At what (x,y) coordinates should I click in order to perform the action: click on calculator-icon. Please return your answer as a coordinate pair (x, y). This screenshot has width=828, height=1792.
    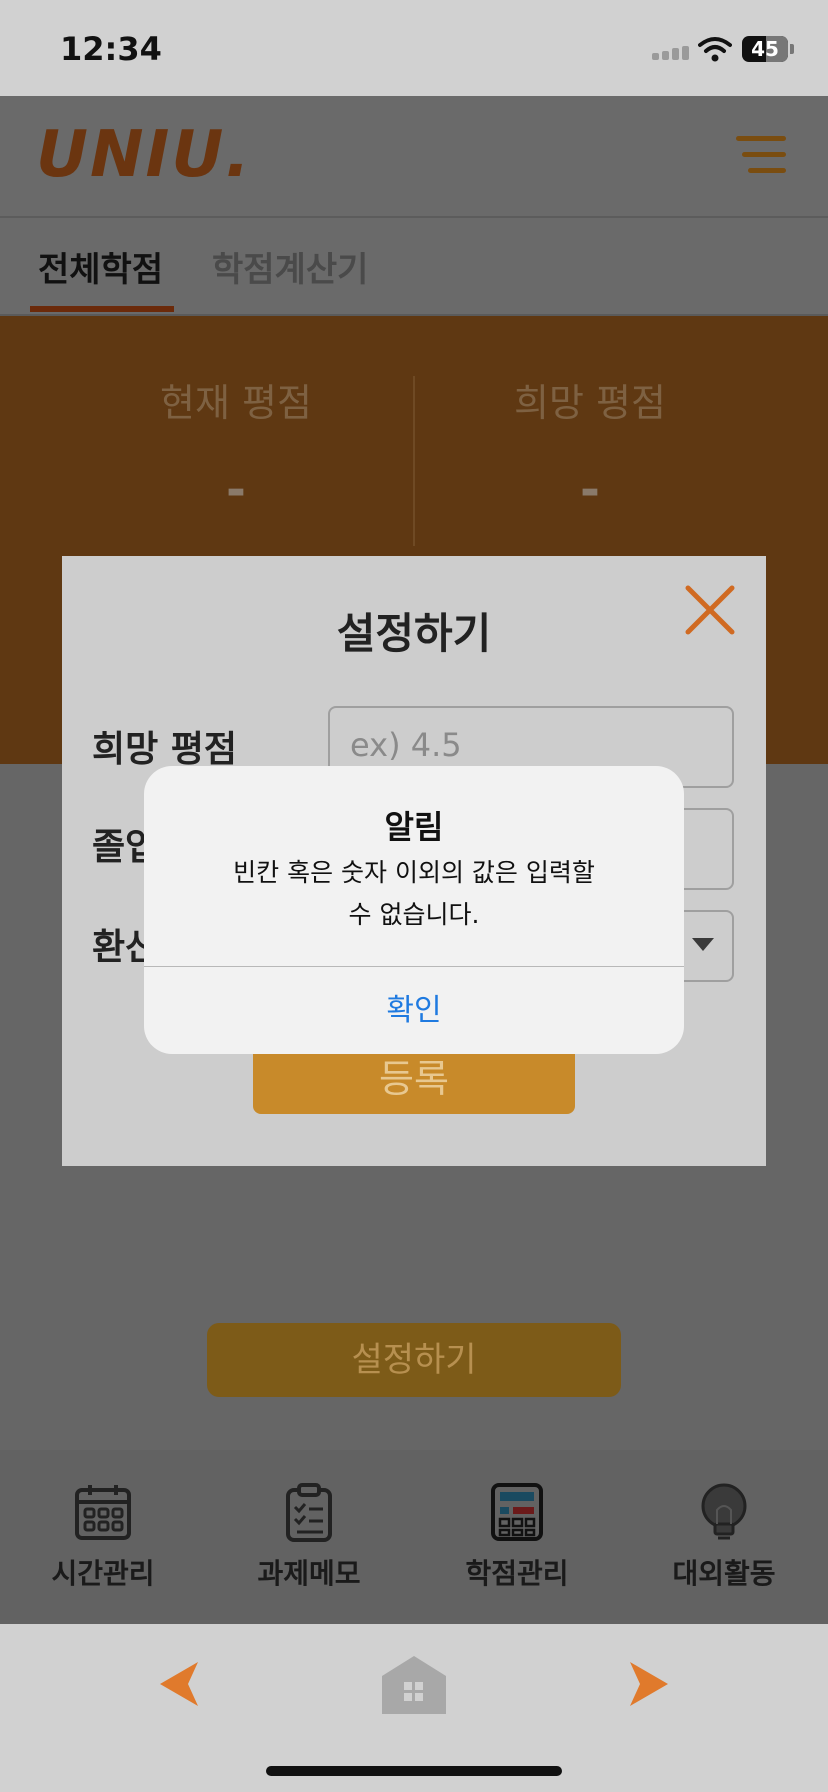
    Looking at the image, I should click on (517, 1512).